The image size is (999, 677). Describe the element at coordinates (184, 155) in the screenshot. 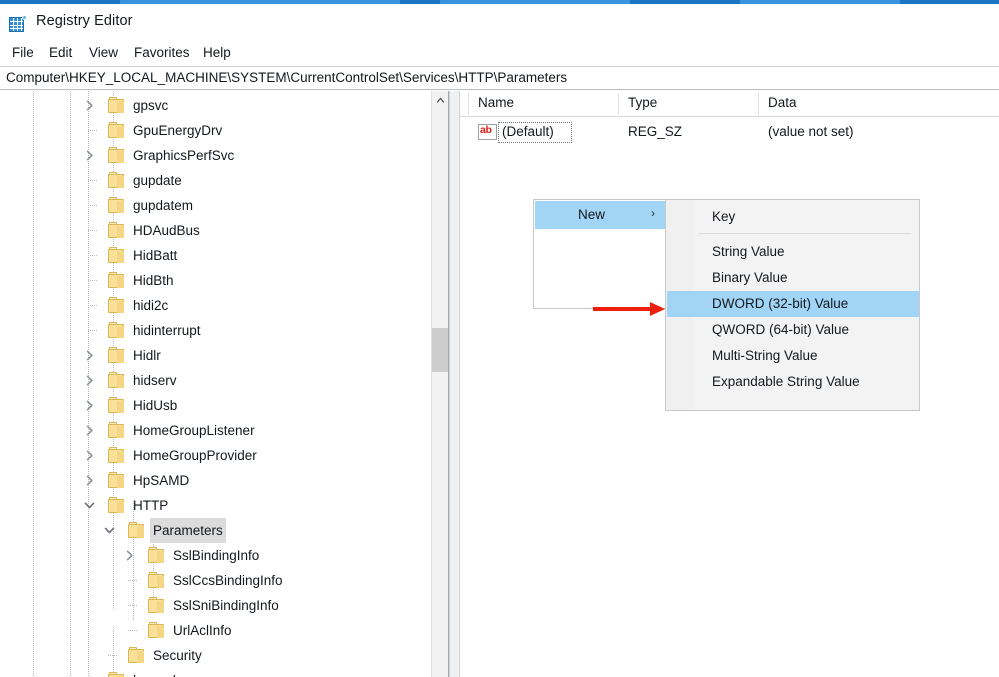

I see `tree-item-label: GraphicsPerfSvc` at that location.